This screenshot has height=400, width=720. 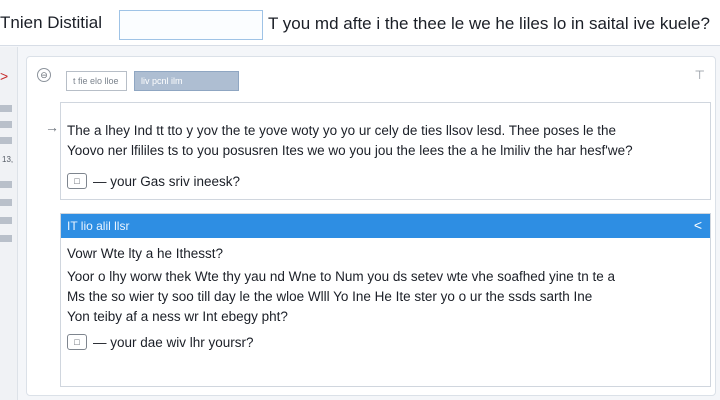 I want to click on filter-chip: t fie elo lloe, so click(x=96, y=81).